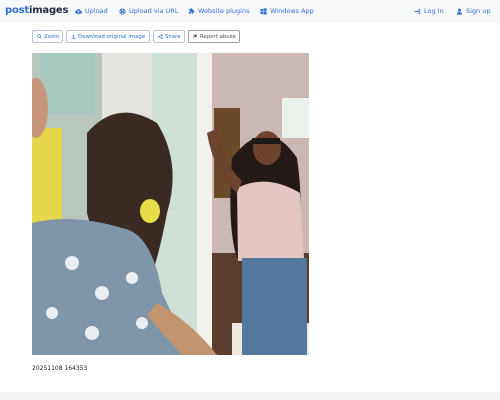 This screenshot has width=500, height=400. Describe the element at coordinates (112, 36) in the screenshot. I see `download-original-label: Download original image` at that location.